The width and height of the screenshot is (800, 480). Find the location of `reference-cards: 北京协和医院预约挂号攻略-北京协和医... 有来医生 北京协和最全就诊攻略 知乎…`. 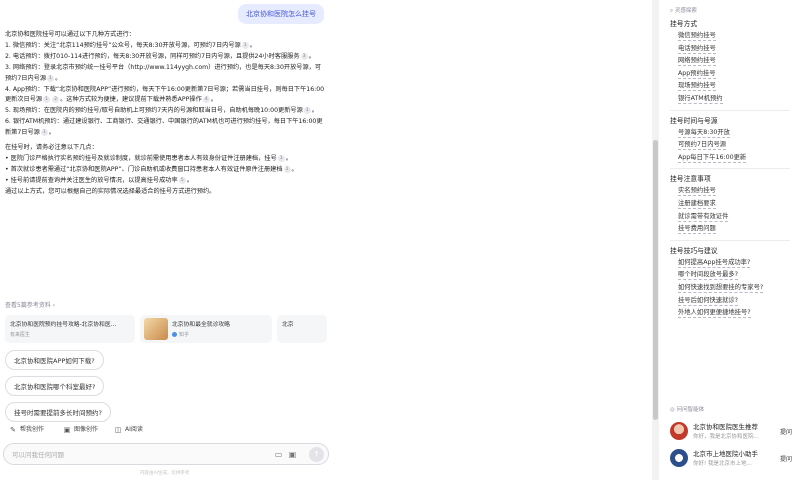

reference-cards: 北京协和医院预约挂号攻略-北京协和医... 有来医生 北京协和最全就诊攻略 知乎… is located at coordinates (166, 329).